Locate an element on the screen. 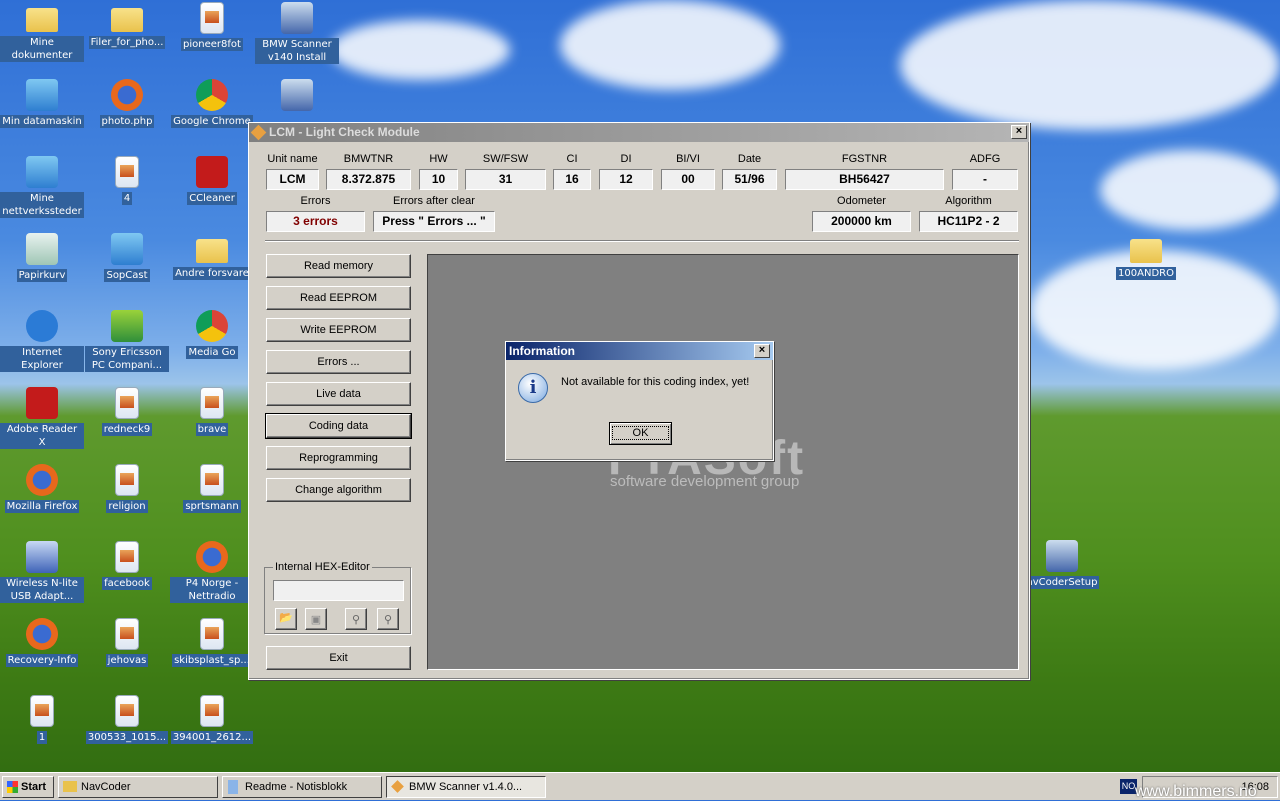 Image resolution: width=1280 pixels, height=801 pixels. coding-data-button: Coding data is located at coordinates (338, 426).